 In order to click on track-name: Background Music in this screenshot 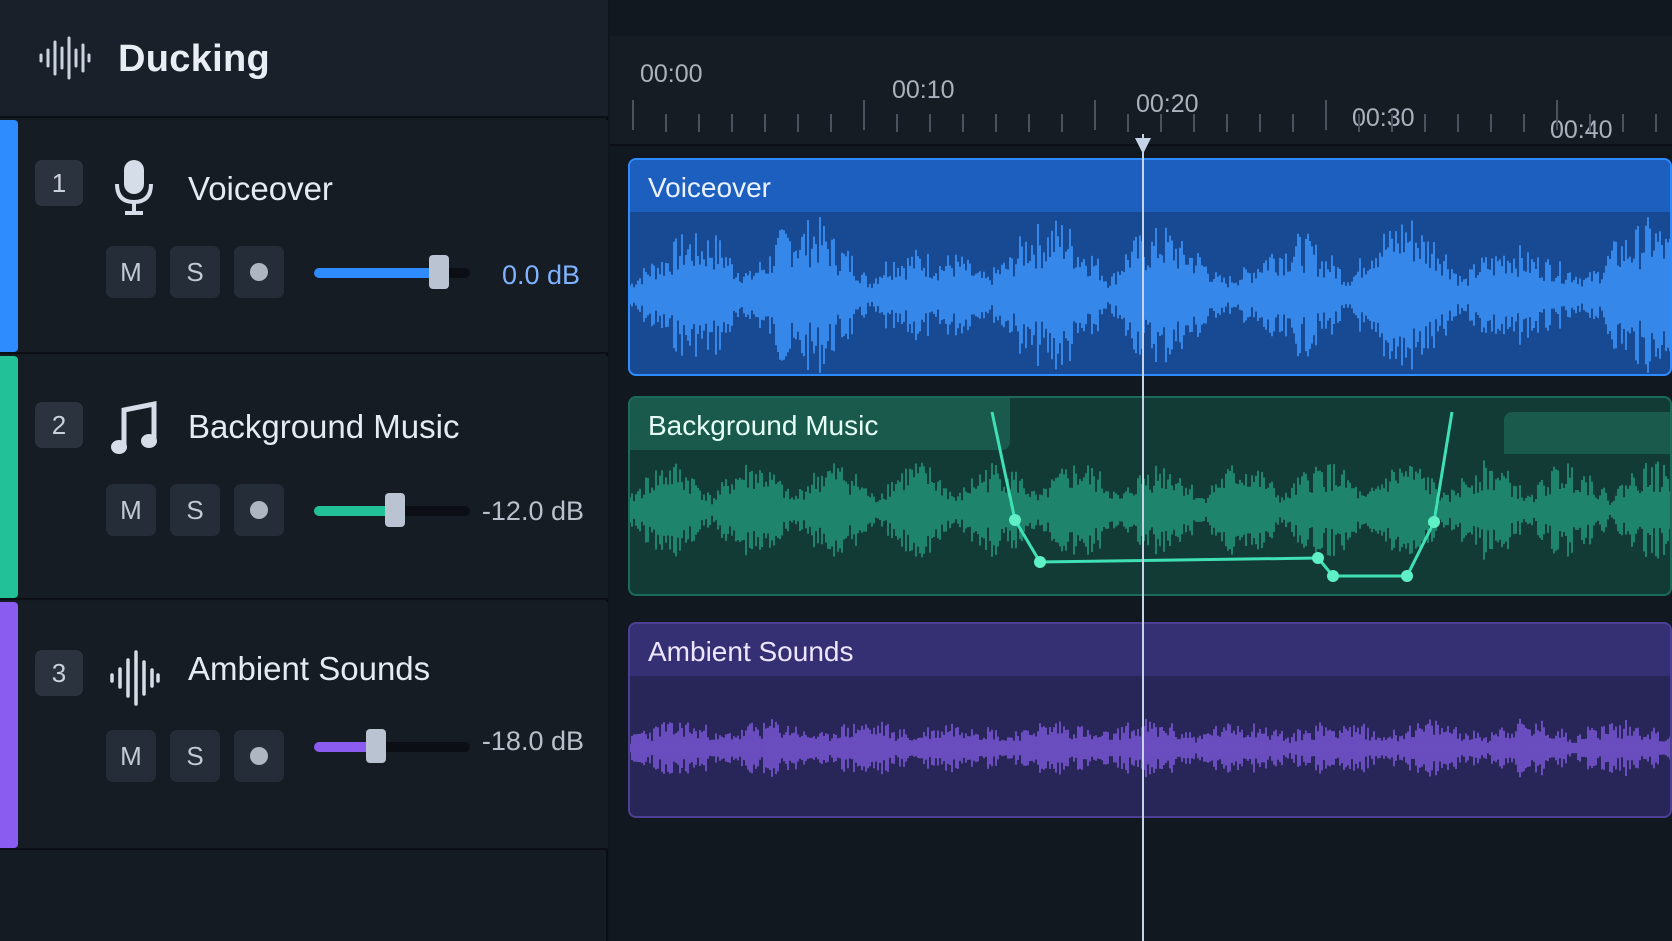, I will do `click(323, 427)`.